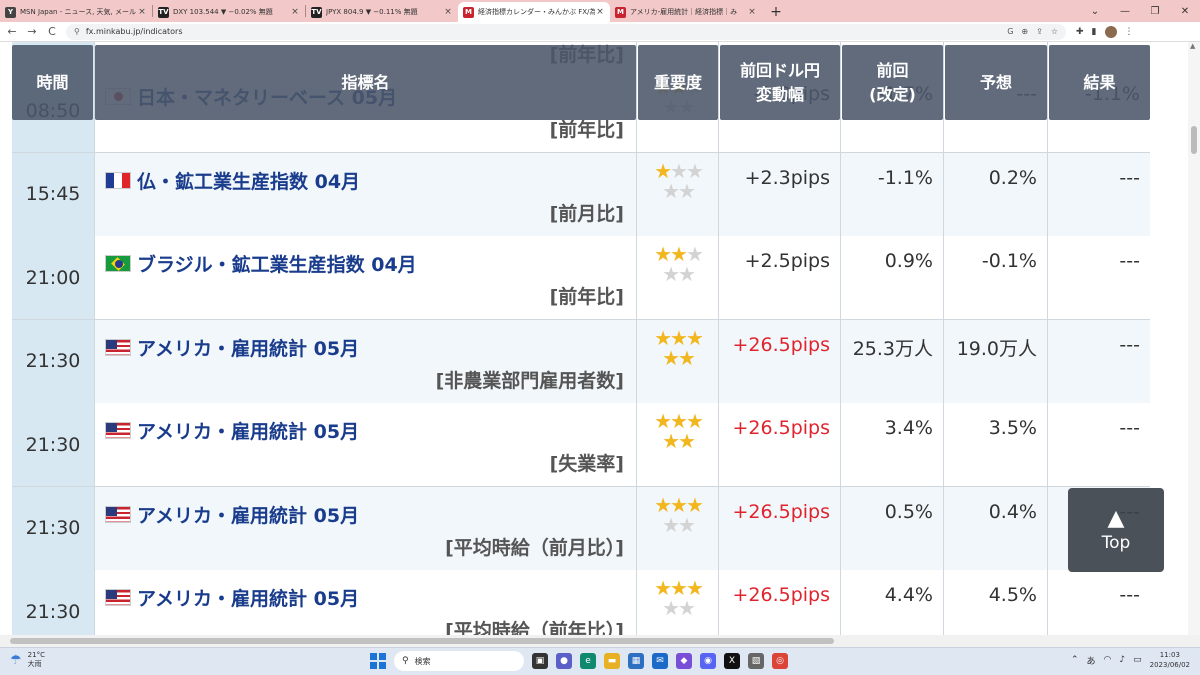 The width and height of the screenshot is (1200, 675). Describe the element at coordinates (1010, 31) in the screenshot. I see `google-icon: G` at that location.